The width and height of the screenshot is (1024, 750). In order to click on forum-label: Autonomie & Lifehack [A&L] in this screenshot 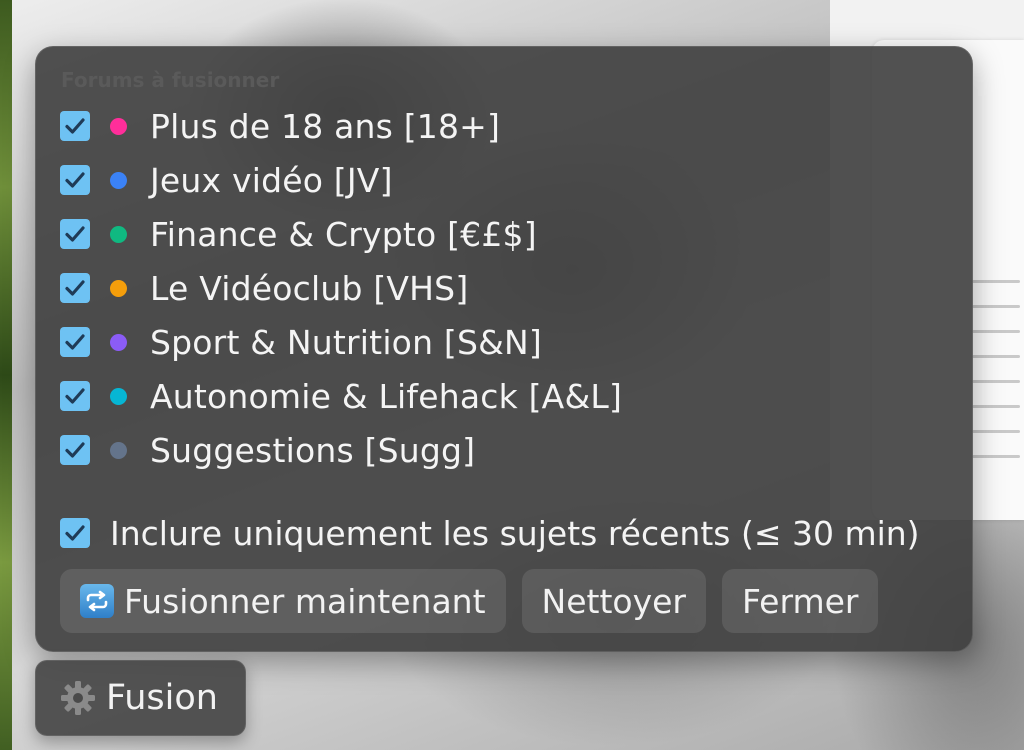, I will do `click(386, 396)`.